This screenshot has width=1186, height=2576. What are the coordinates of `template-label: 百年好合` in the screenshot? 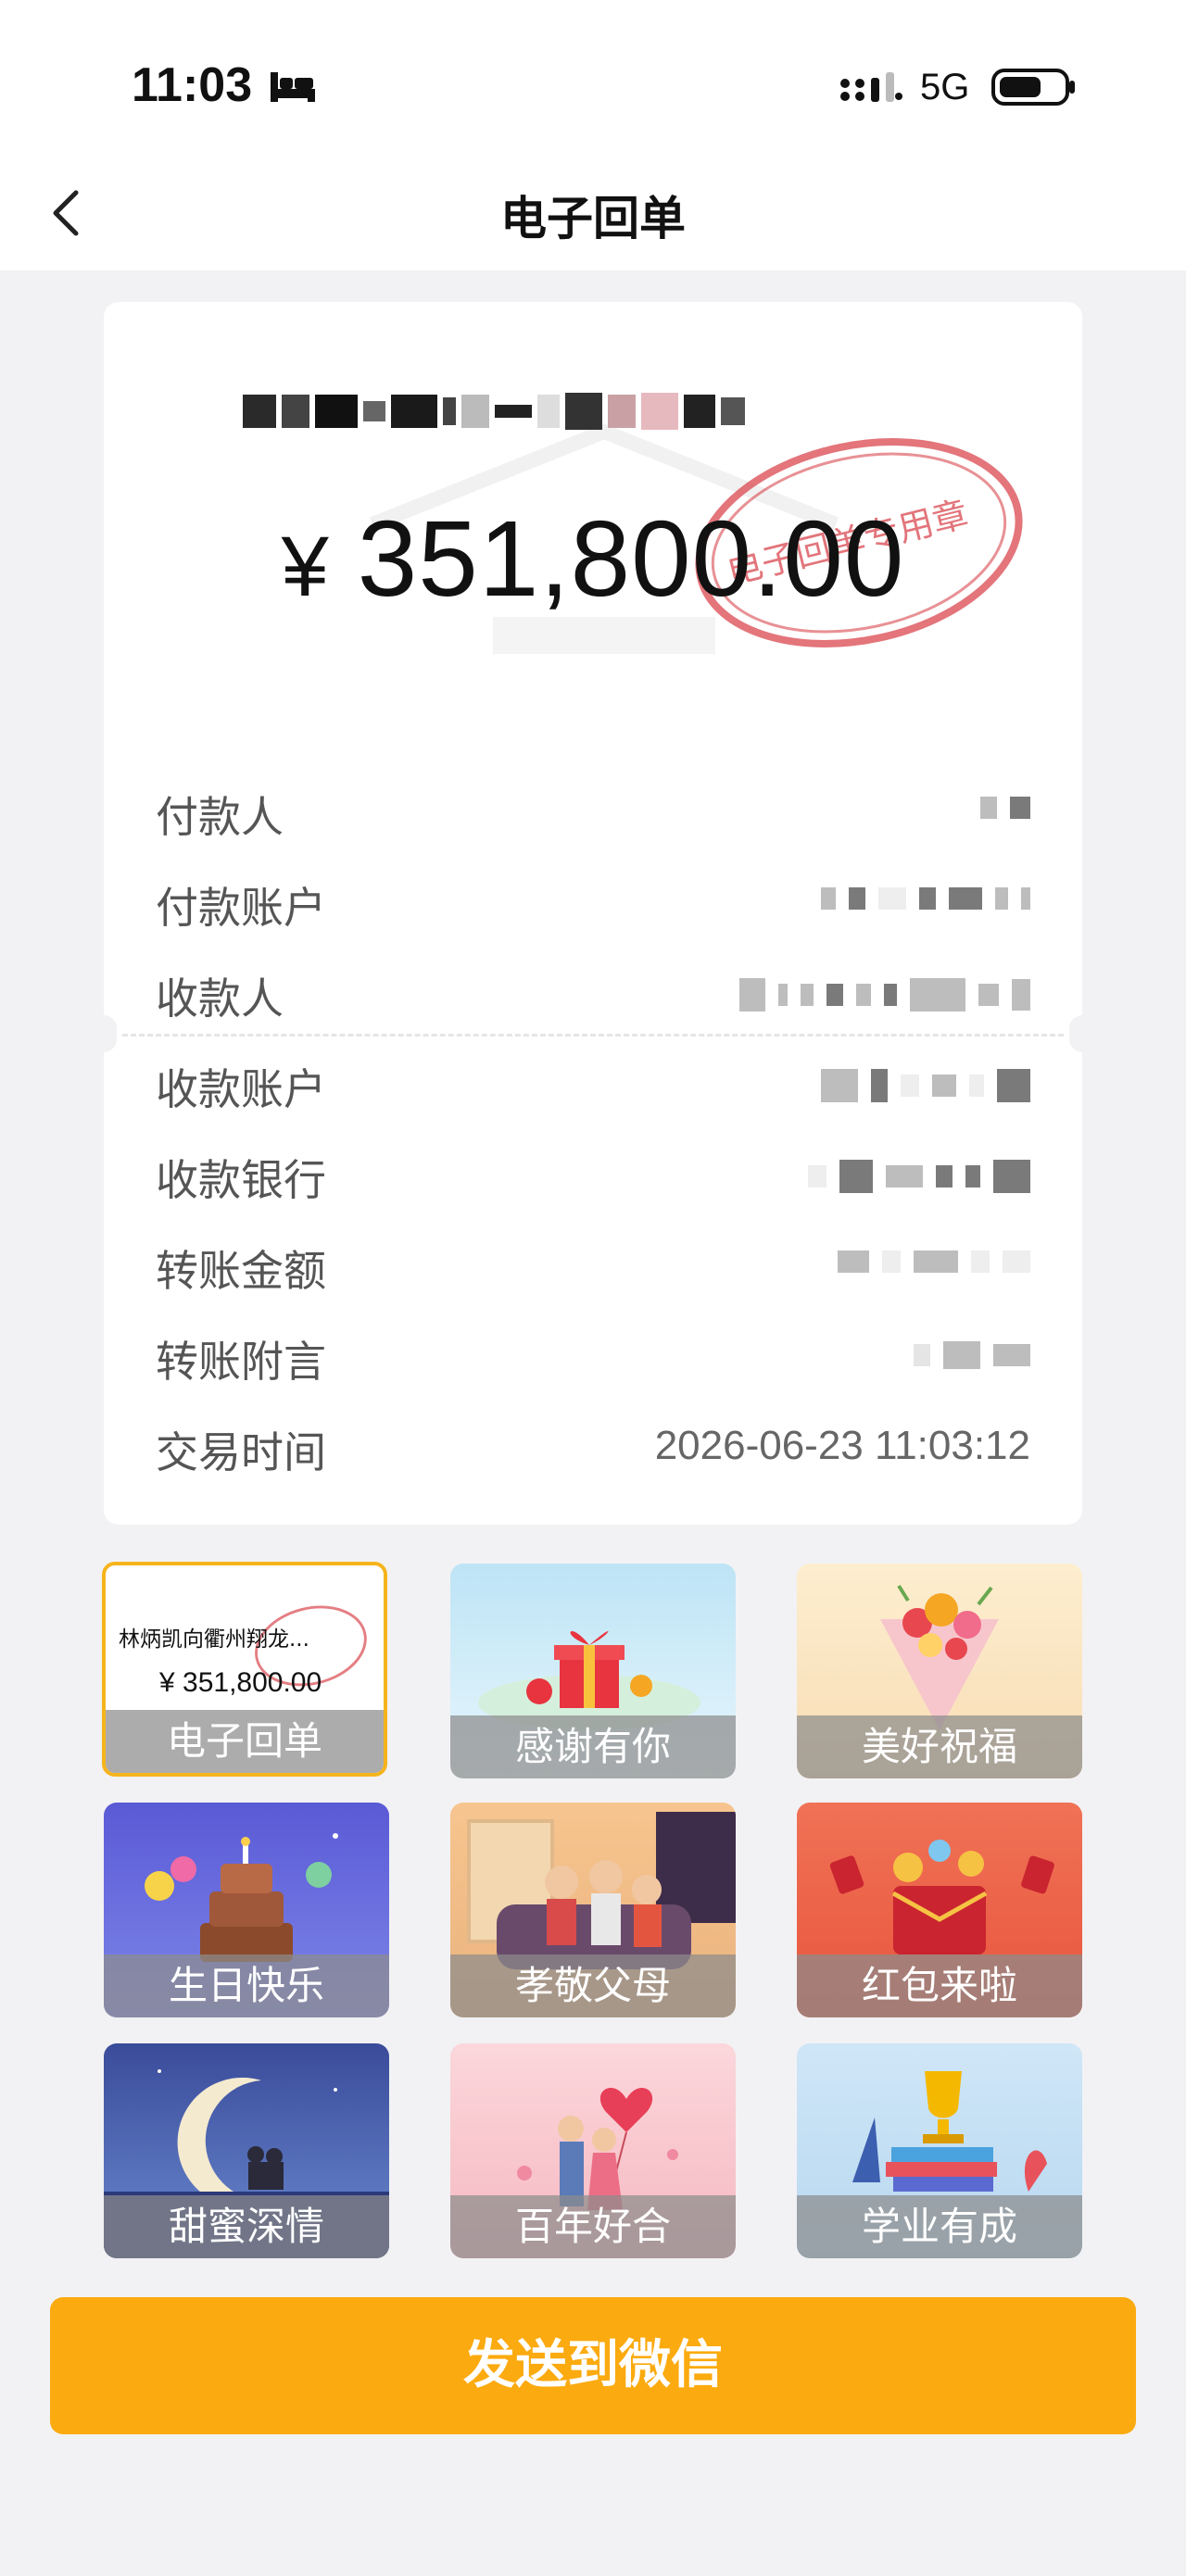 It's located at (593, 2226).